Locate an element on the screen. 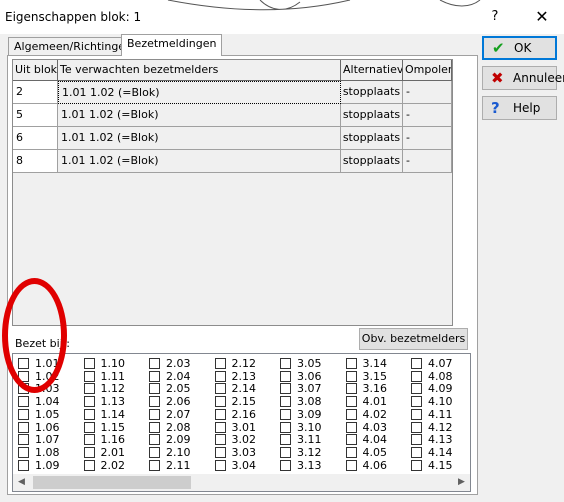 The height and width of the screenshot is (502, 564). bezetmelder-checkbox: 3.12 is located at coordinates (301, 452).